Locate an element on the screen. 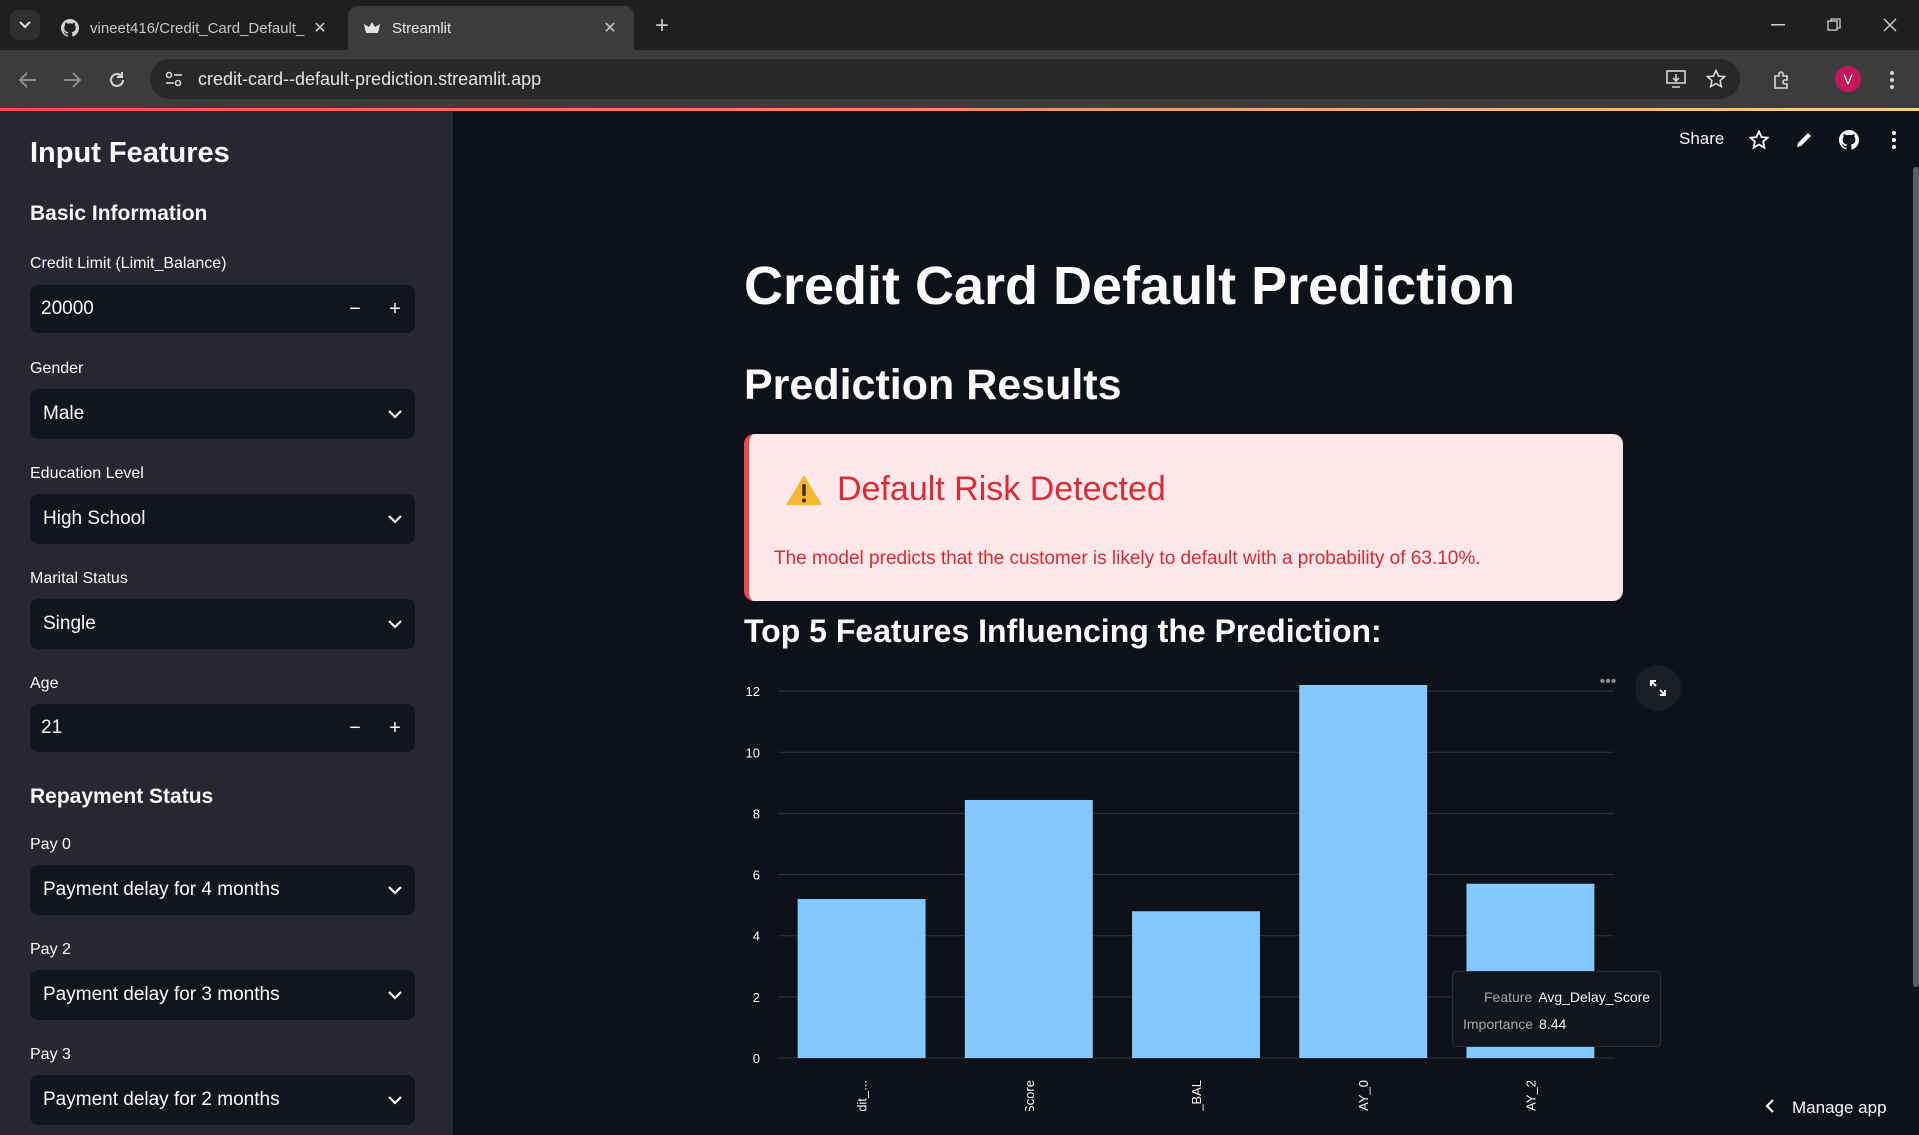  credit-limit-input: 20000 − + is located at coordinates (222, 309).